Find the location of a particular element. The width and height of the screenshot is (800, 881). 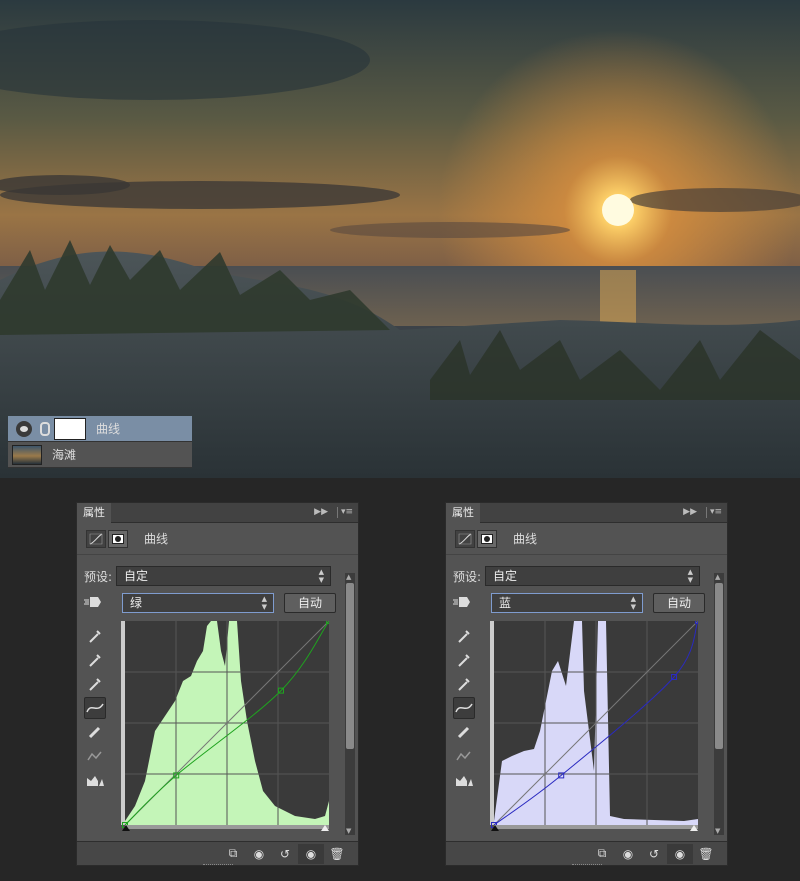

layer-name: 海滩 is located at coordinates (64, 455).